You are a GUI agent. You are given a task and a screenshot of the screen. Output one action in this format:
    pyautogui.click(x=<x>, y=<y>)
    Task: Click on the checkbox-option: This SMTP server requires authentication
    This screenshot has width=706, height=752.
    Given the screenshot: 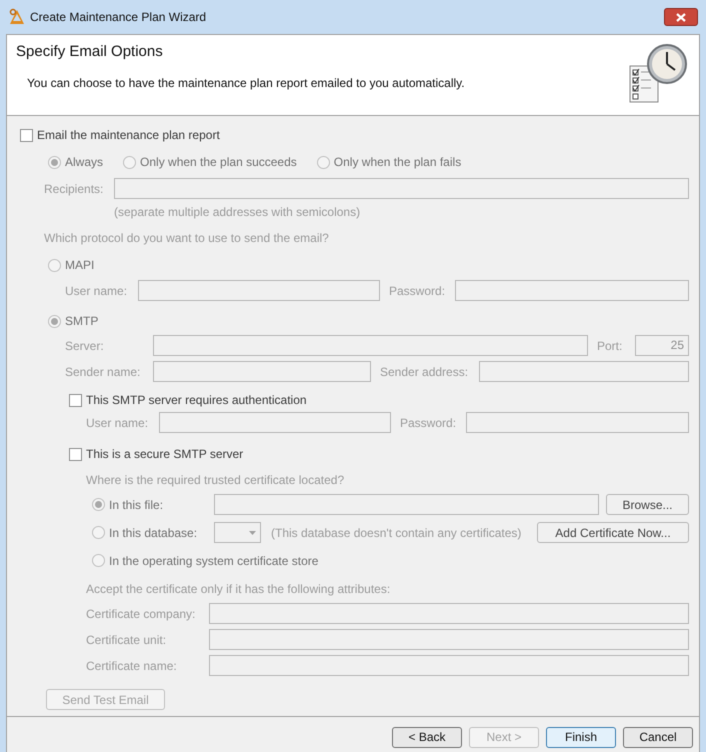 What is the action you would take?
    pyautogui.click(x=379, y=400)
    